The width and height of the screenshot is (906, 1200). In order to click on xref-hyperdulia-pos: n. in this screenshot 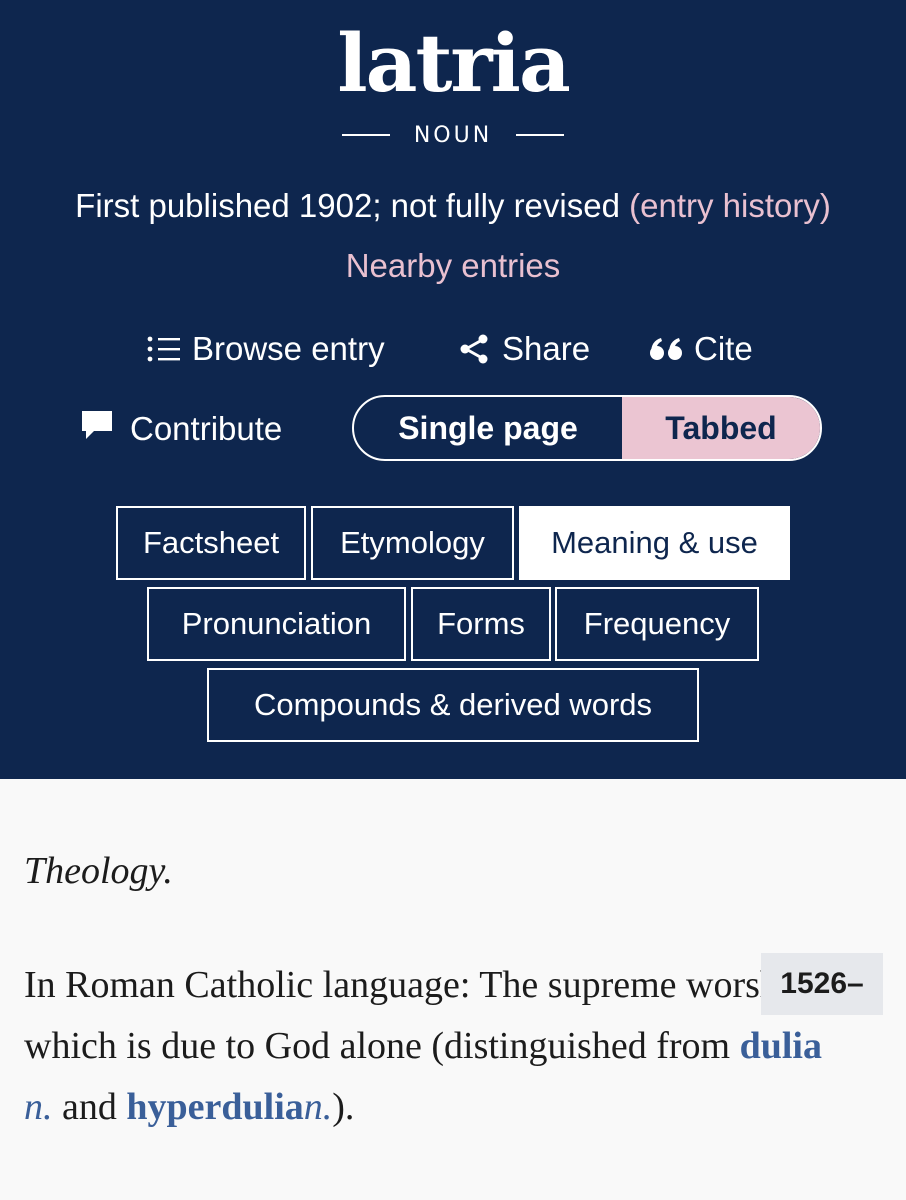, I will do `click(318, 1107)`.